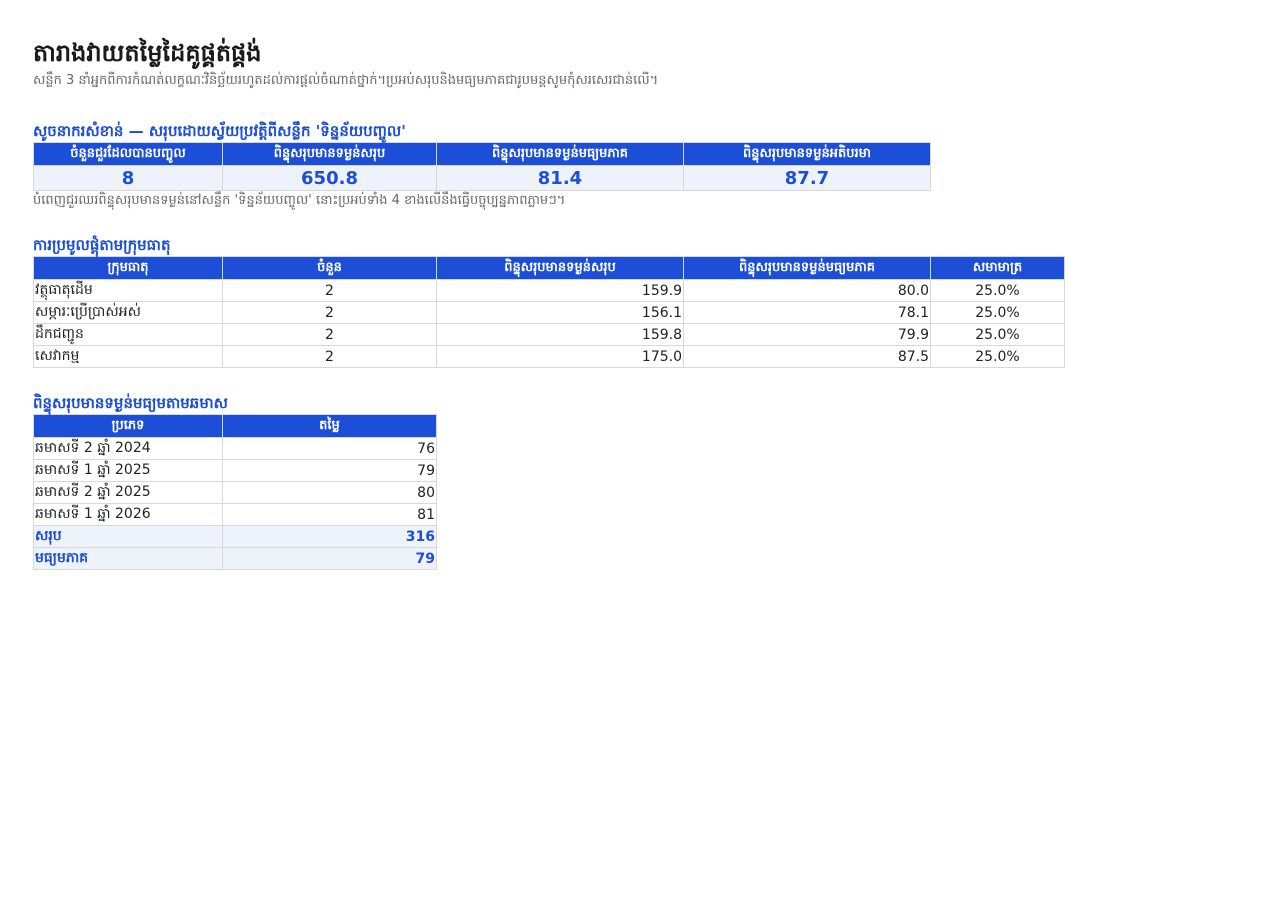 The image size is (1272, 900). I want to click on table-row: ដឹកជញ្ជូន 2 159.8 79.9 25.0%, so click(549, 334).